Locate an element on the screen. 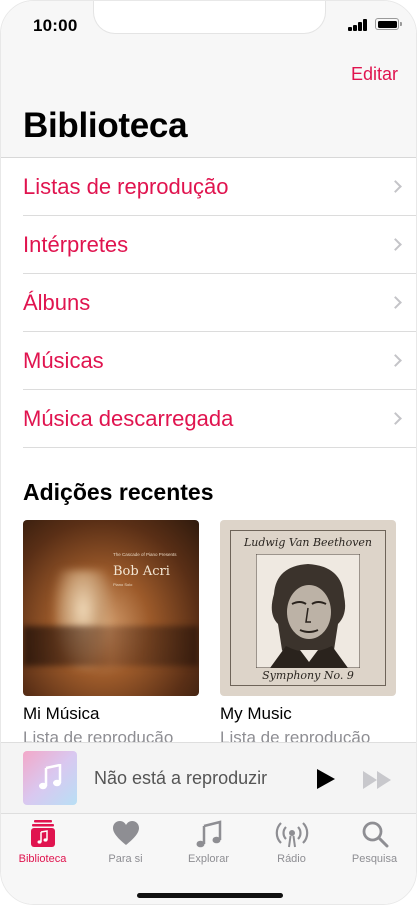  tab-for-you: Para si is located at coordinates (125, 842).